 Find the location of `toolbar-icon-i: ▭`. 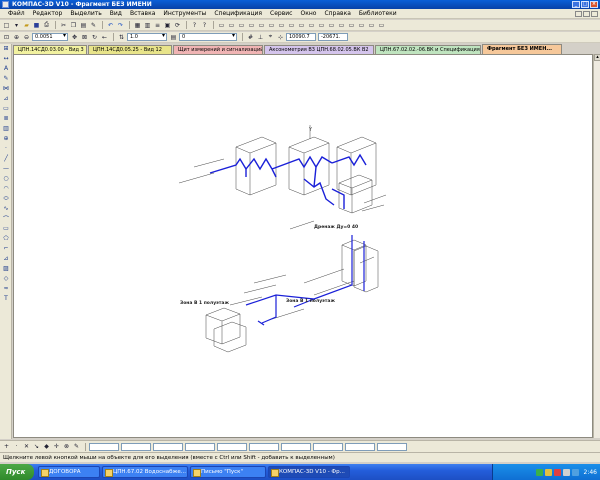

toolbar-icon-i: ▭ is located at coordinates (301, 25).